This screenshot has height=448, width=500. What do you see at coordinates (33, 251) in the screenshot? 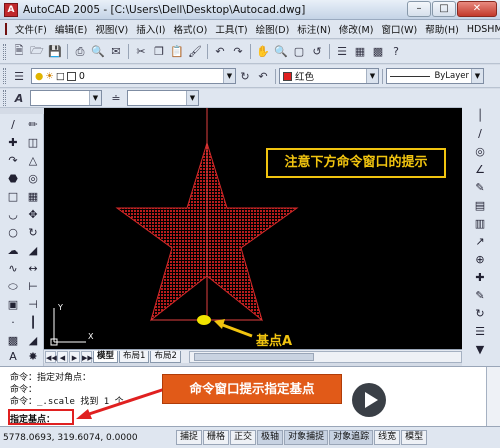
I see `scale-icon: ◢` at bounding box center [33, 251].